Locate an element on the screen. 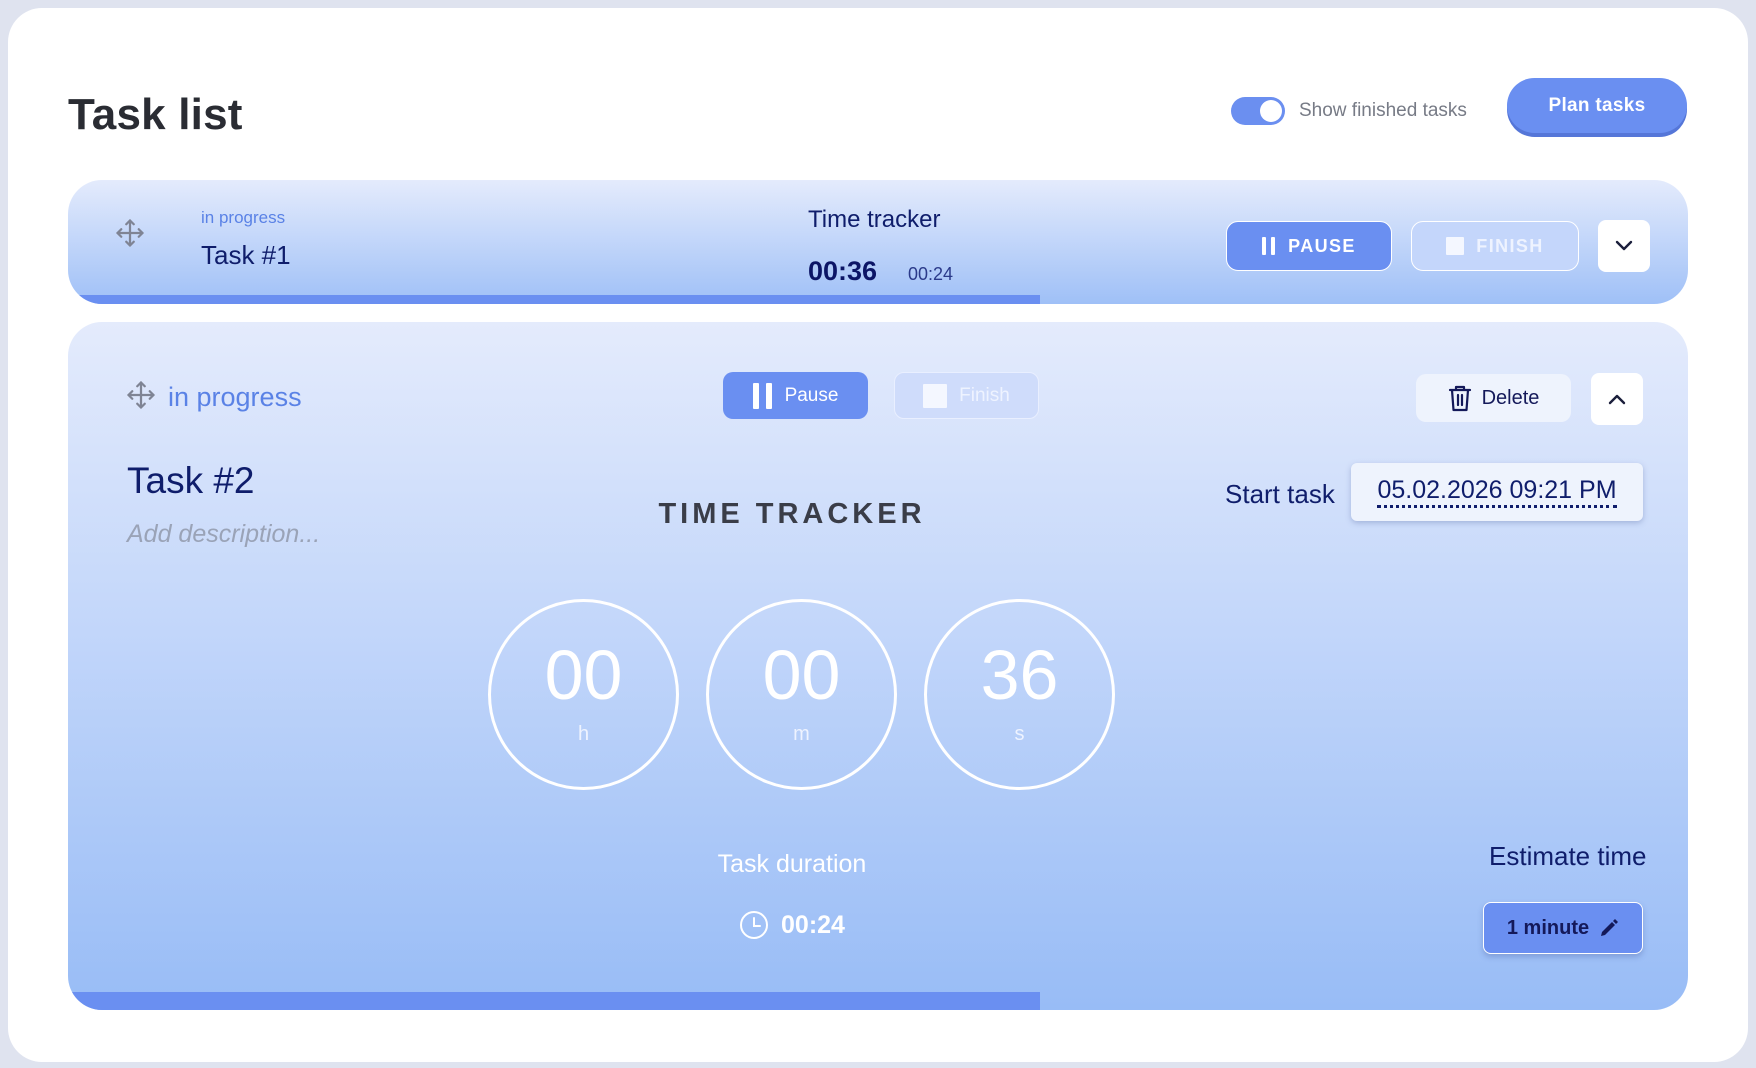 The width and height of the screenshot is (1756, 1068). delete-button: Delete is located at coordinates (1493, 398).